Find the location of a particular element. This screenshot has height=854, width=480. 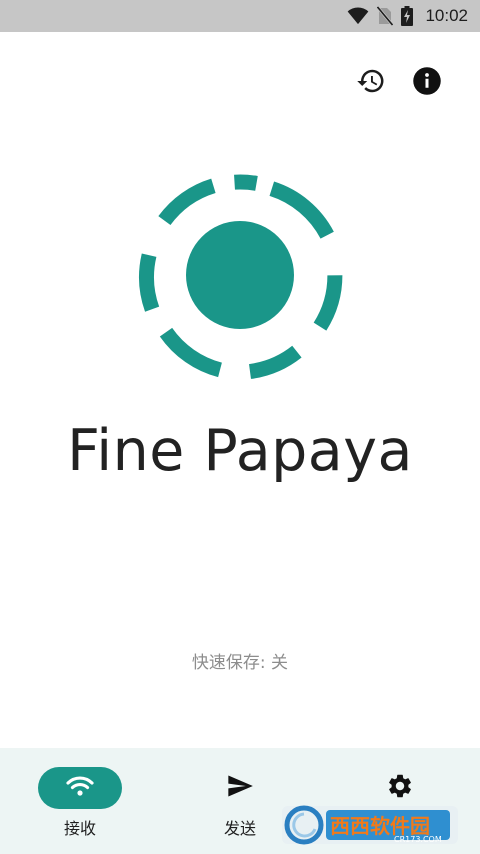

wifi-signal-icon is located at coordinates (358, 16).